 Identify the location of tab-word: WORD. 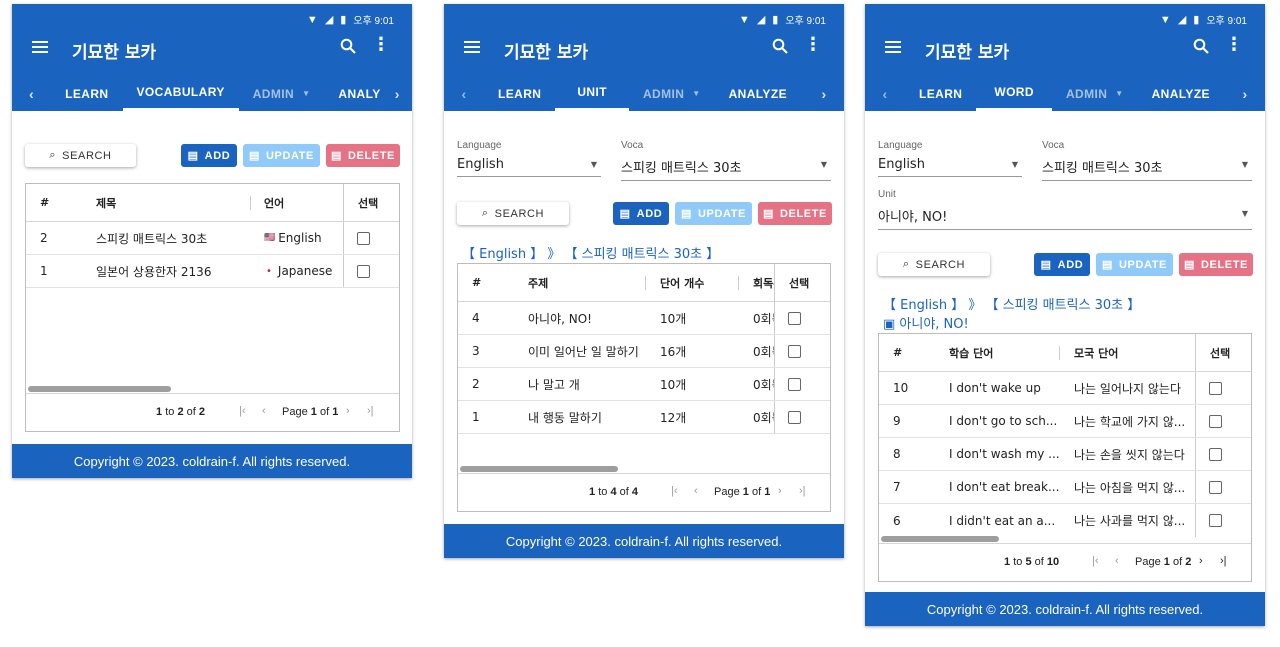
(1014, 93).